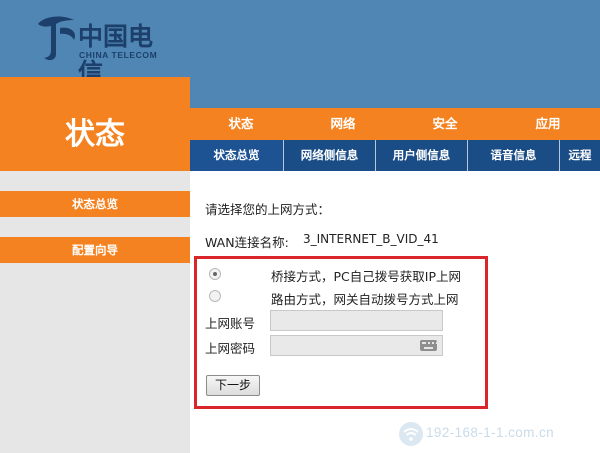 The height and width of the screenshot is (453, 600). Describe the element at coordinates (356, 320) in the screenshot. I see `account-input` at that location.